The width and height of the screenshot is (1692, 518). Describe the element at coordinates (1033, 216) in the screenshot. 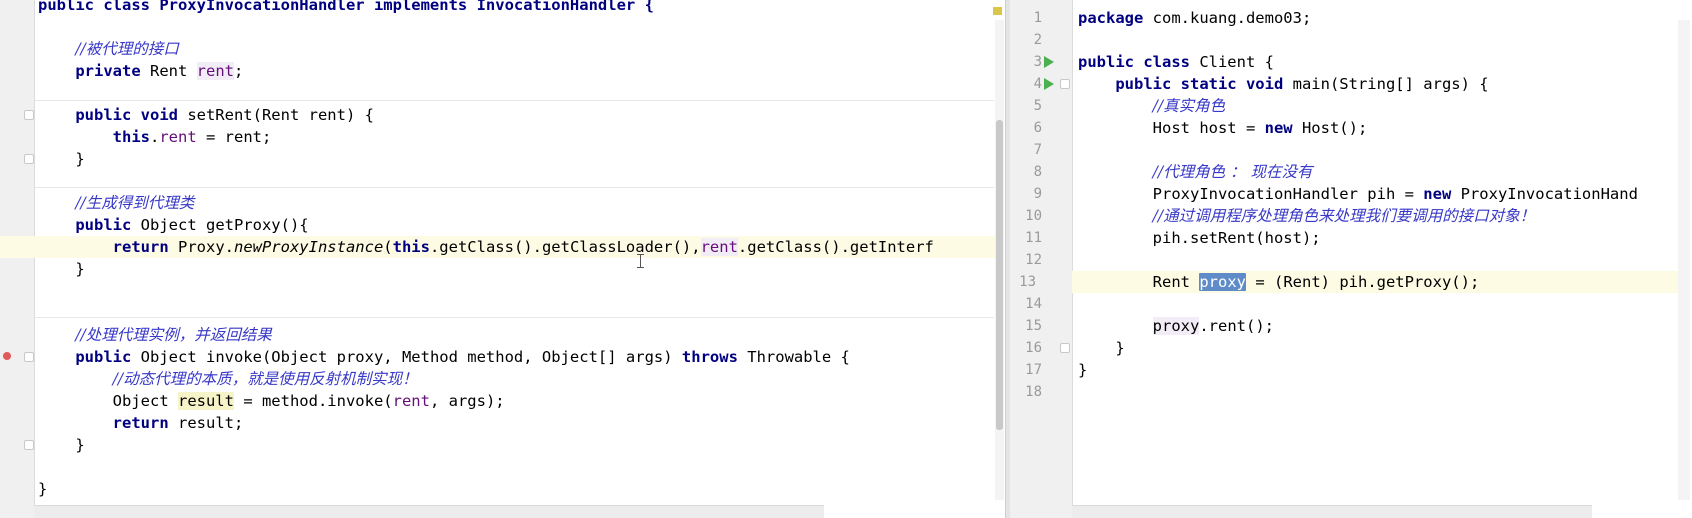

I see `line-number: 10` at that location.